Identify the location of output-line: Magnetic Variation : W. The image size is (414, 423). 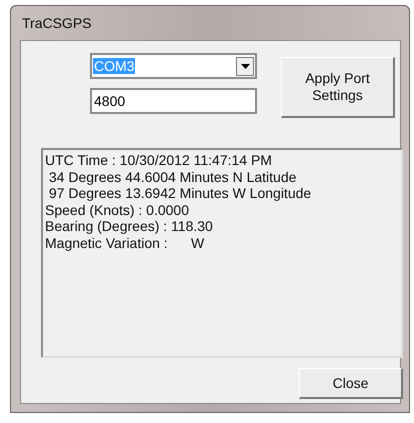
(125, 242).